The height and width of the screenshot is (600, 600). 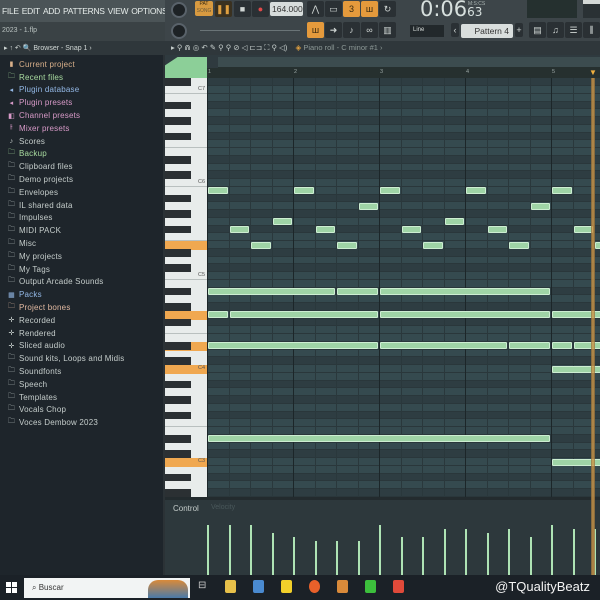 I want to click on snap-select: Line, so click(x=427, y=31).